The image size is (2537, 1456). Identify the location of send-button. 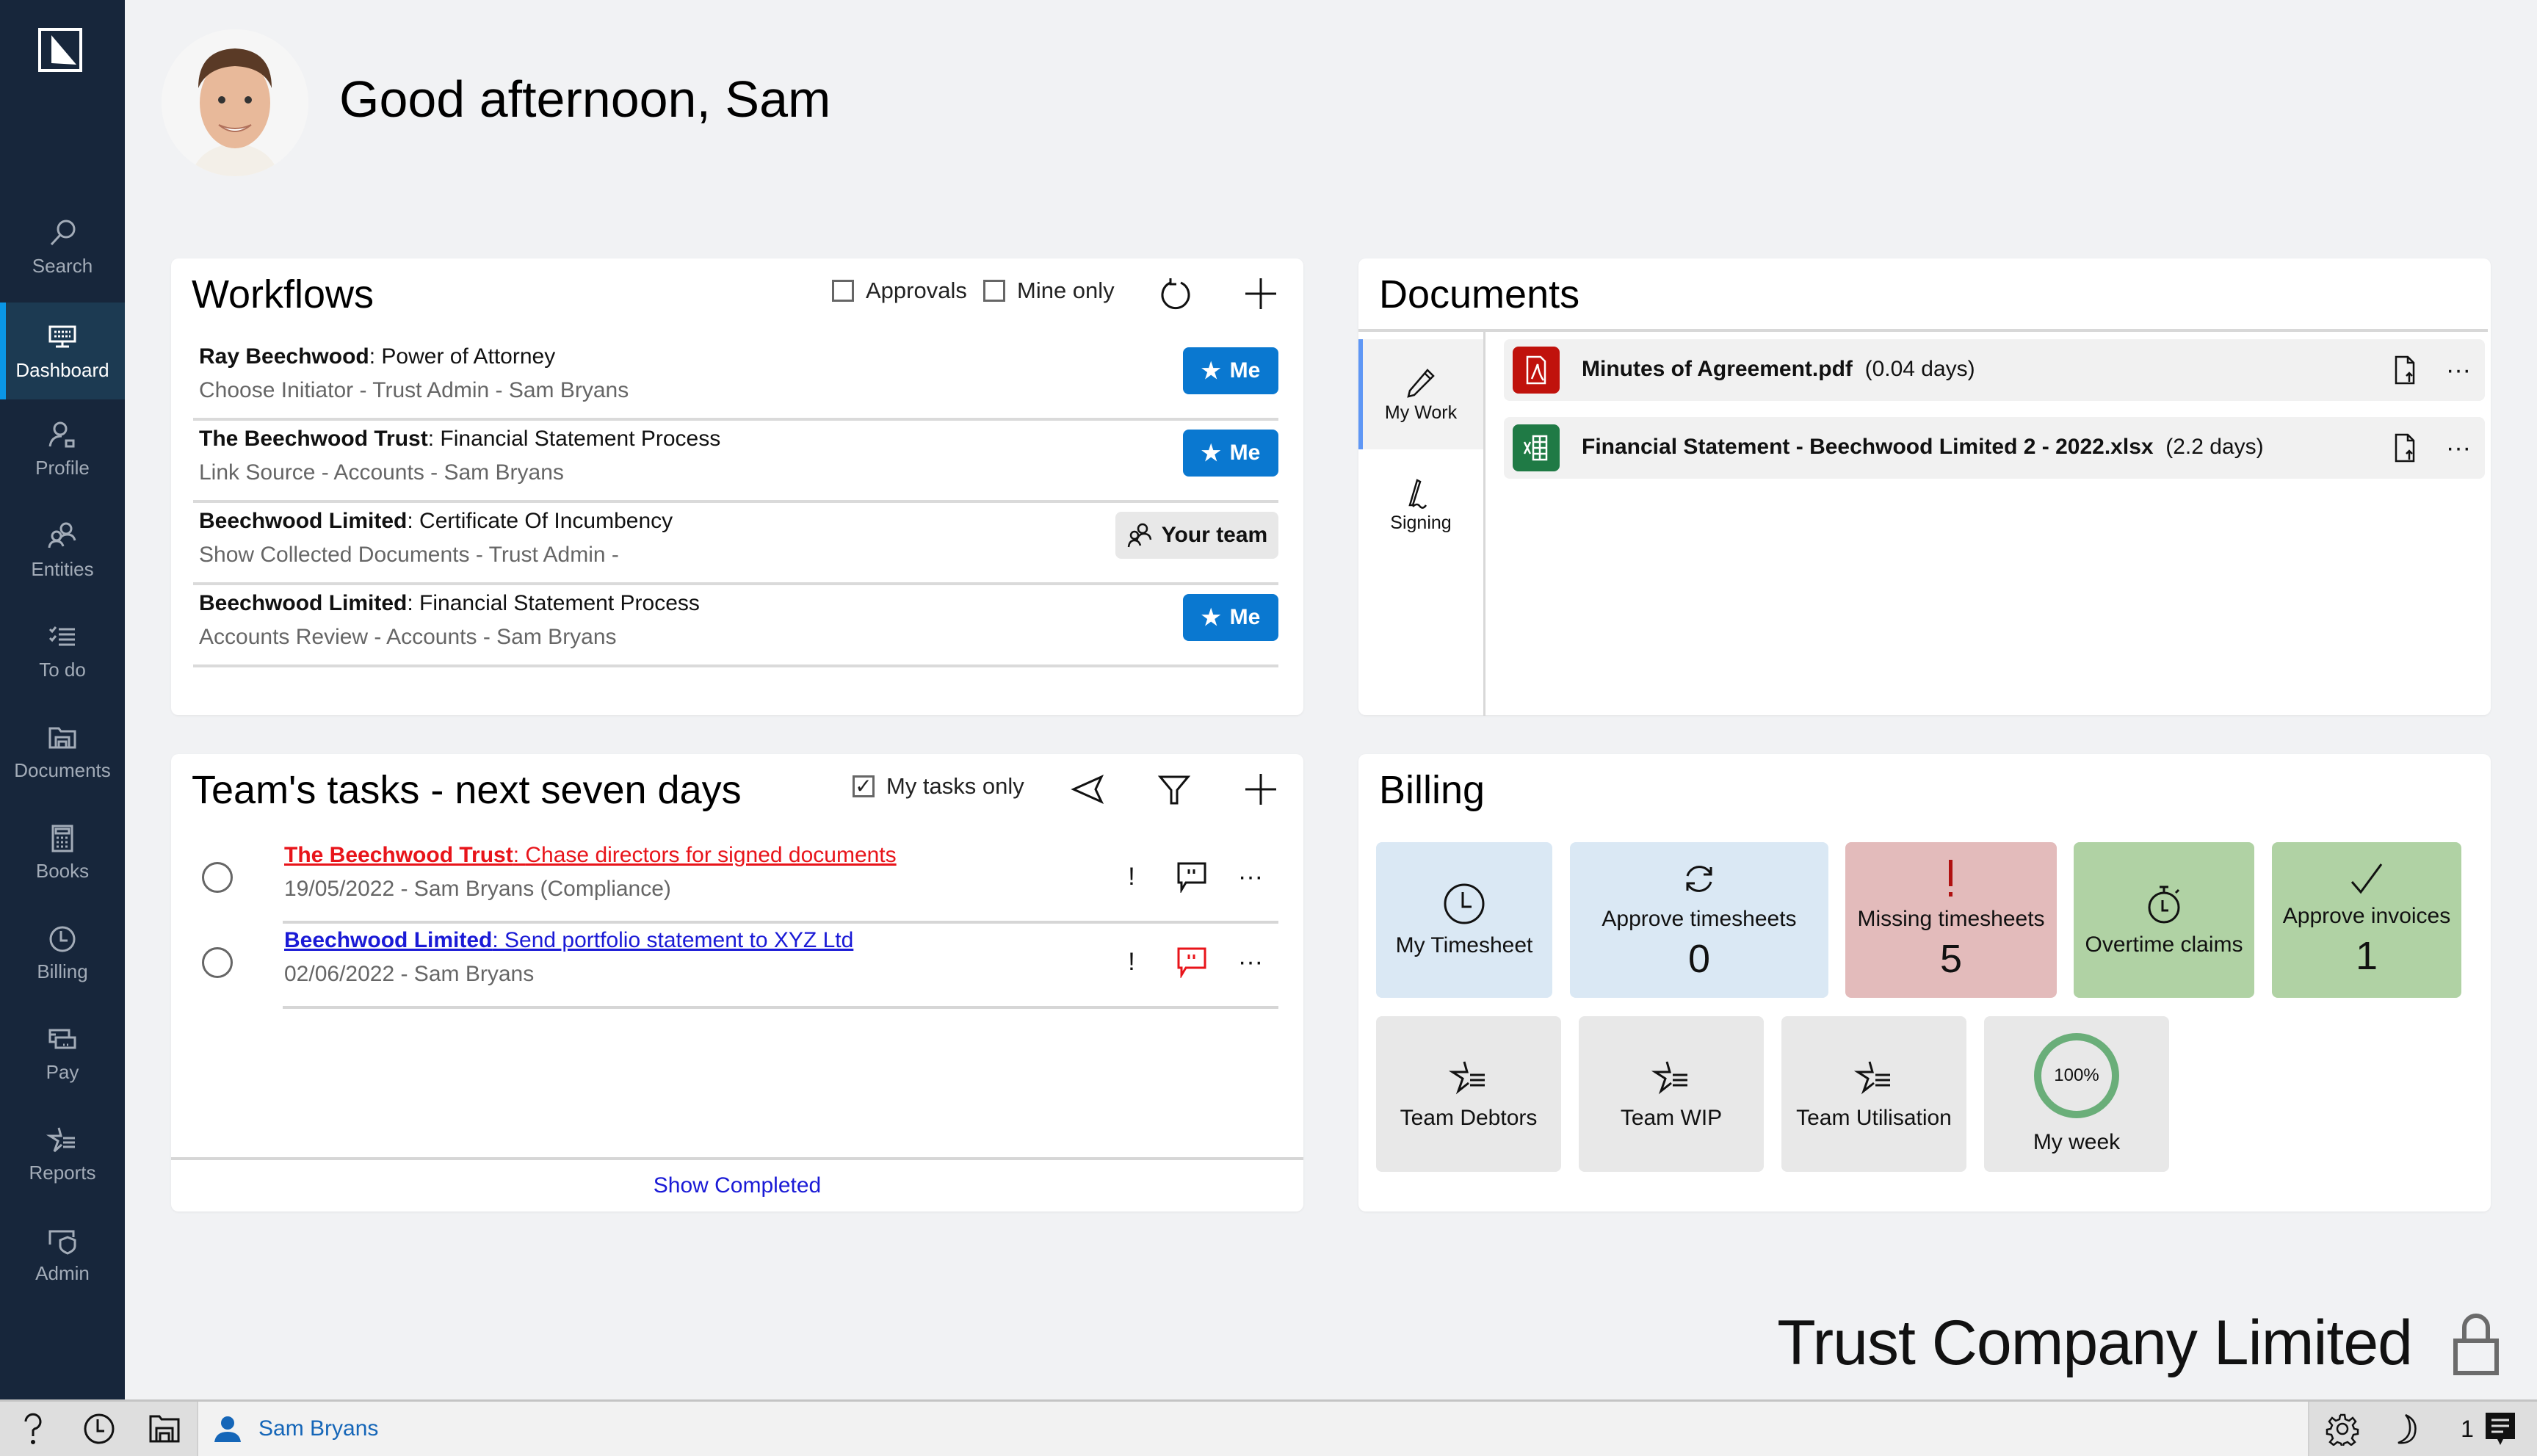
(1087, 789).